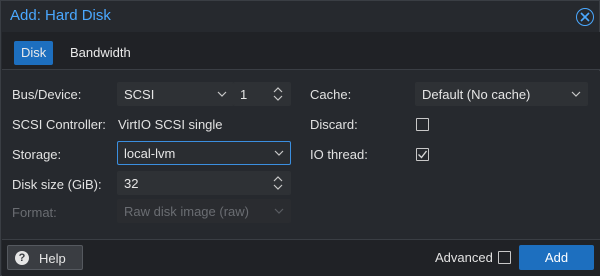 This screenshot has height=276, width=600. I want to click on checkmark-icon, so click(423, 154).